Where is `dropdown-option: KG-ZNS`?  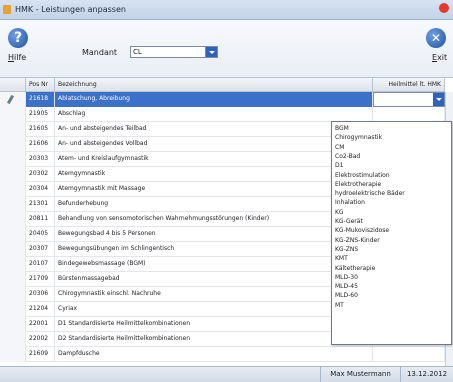 dropdown-option: KG-ZNS is located at coordinates (346, 249).